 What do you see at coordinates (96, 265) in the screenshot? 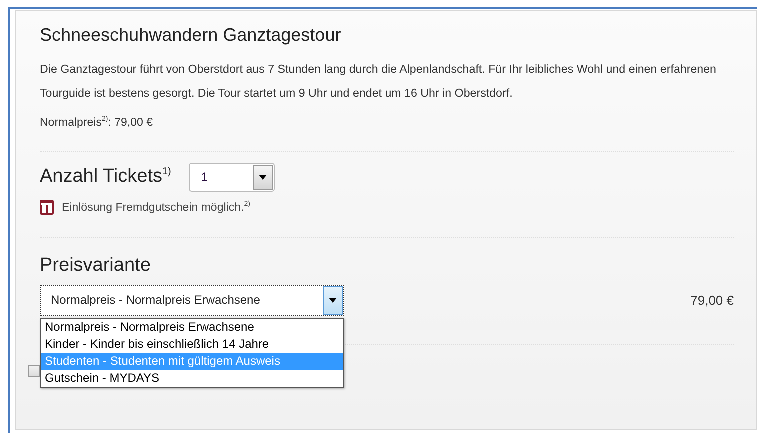
I see `price-variant-label: Preisvariante` at bounding box center [96, 265].